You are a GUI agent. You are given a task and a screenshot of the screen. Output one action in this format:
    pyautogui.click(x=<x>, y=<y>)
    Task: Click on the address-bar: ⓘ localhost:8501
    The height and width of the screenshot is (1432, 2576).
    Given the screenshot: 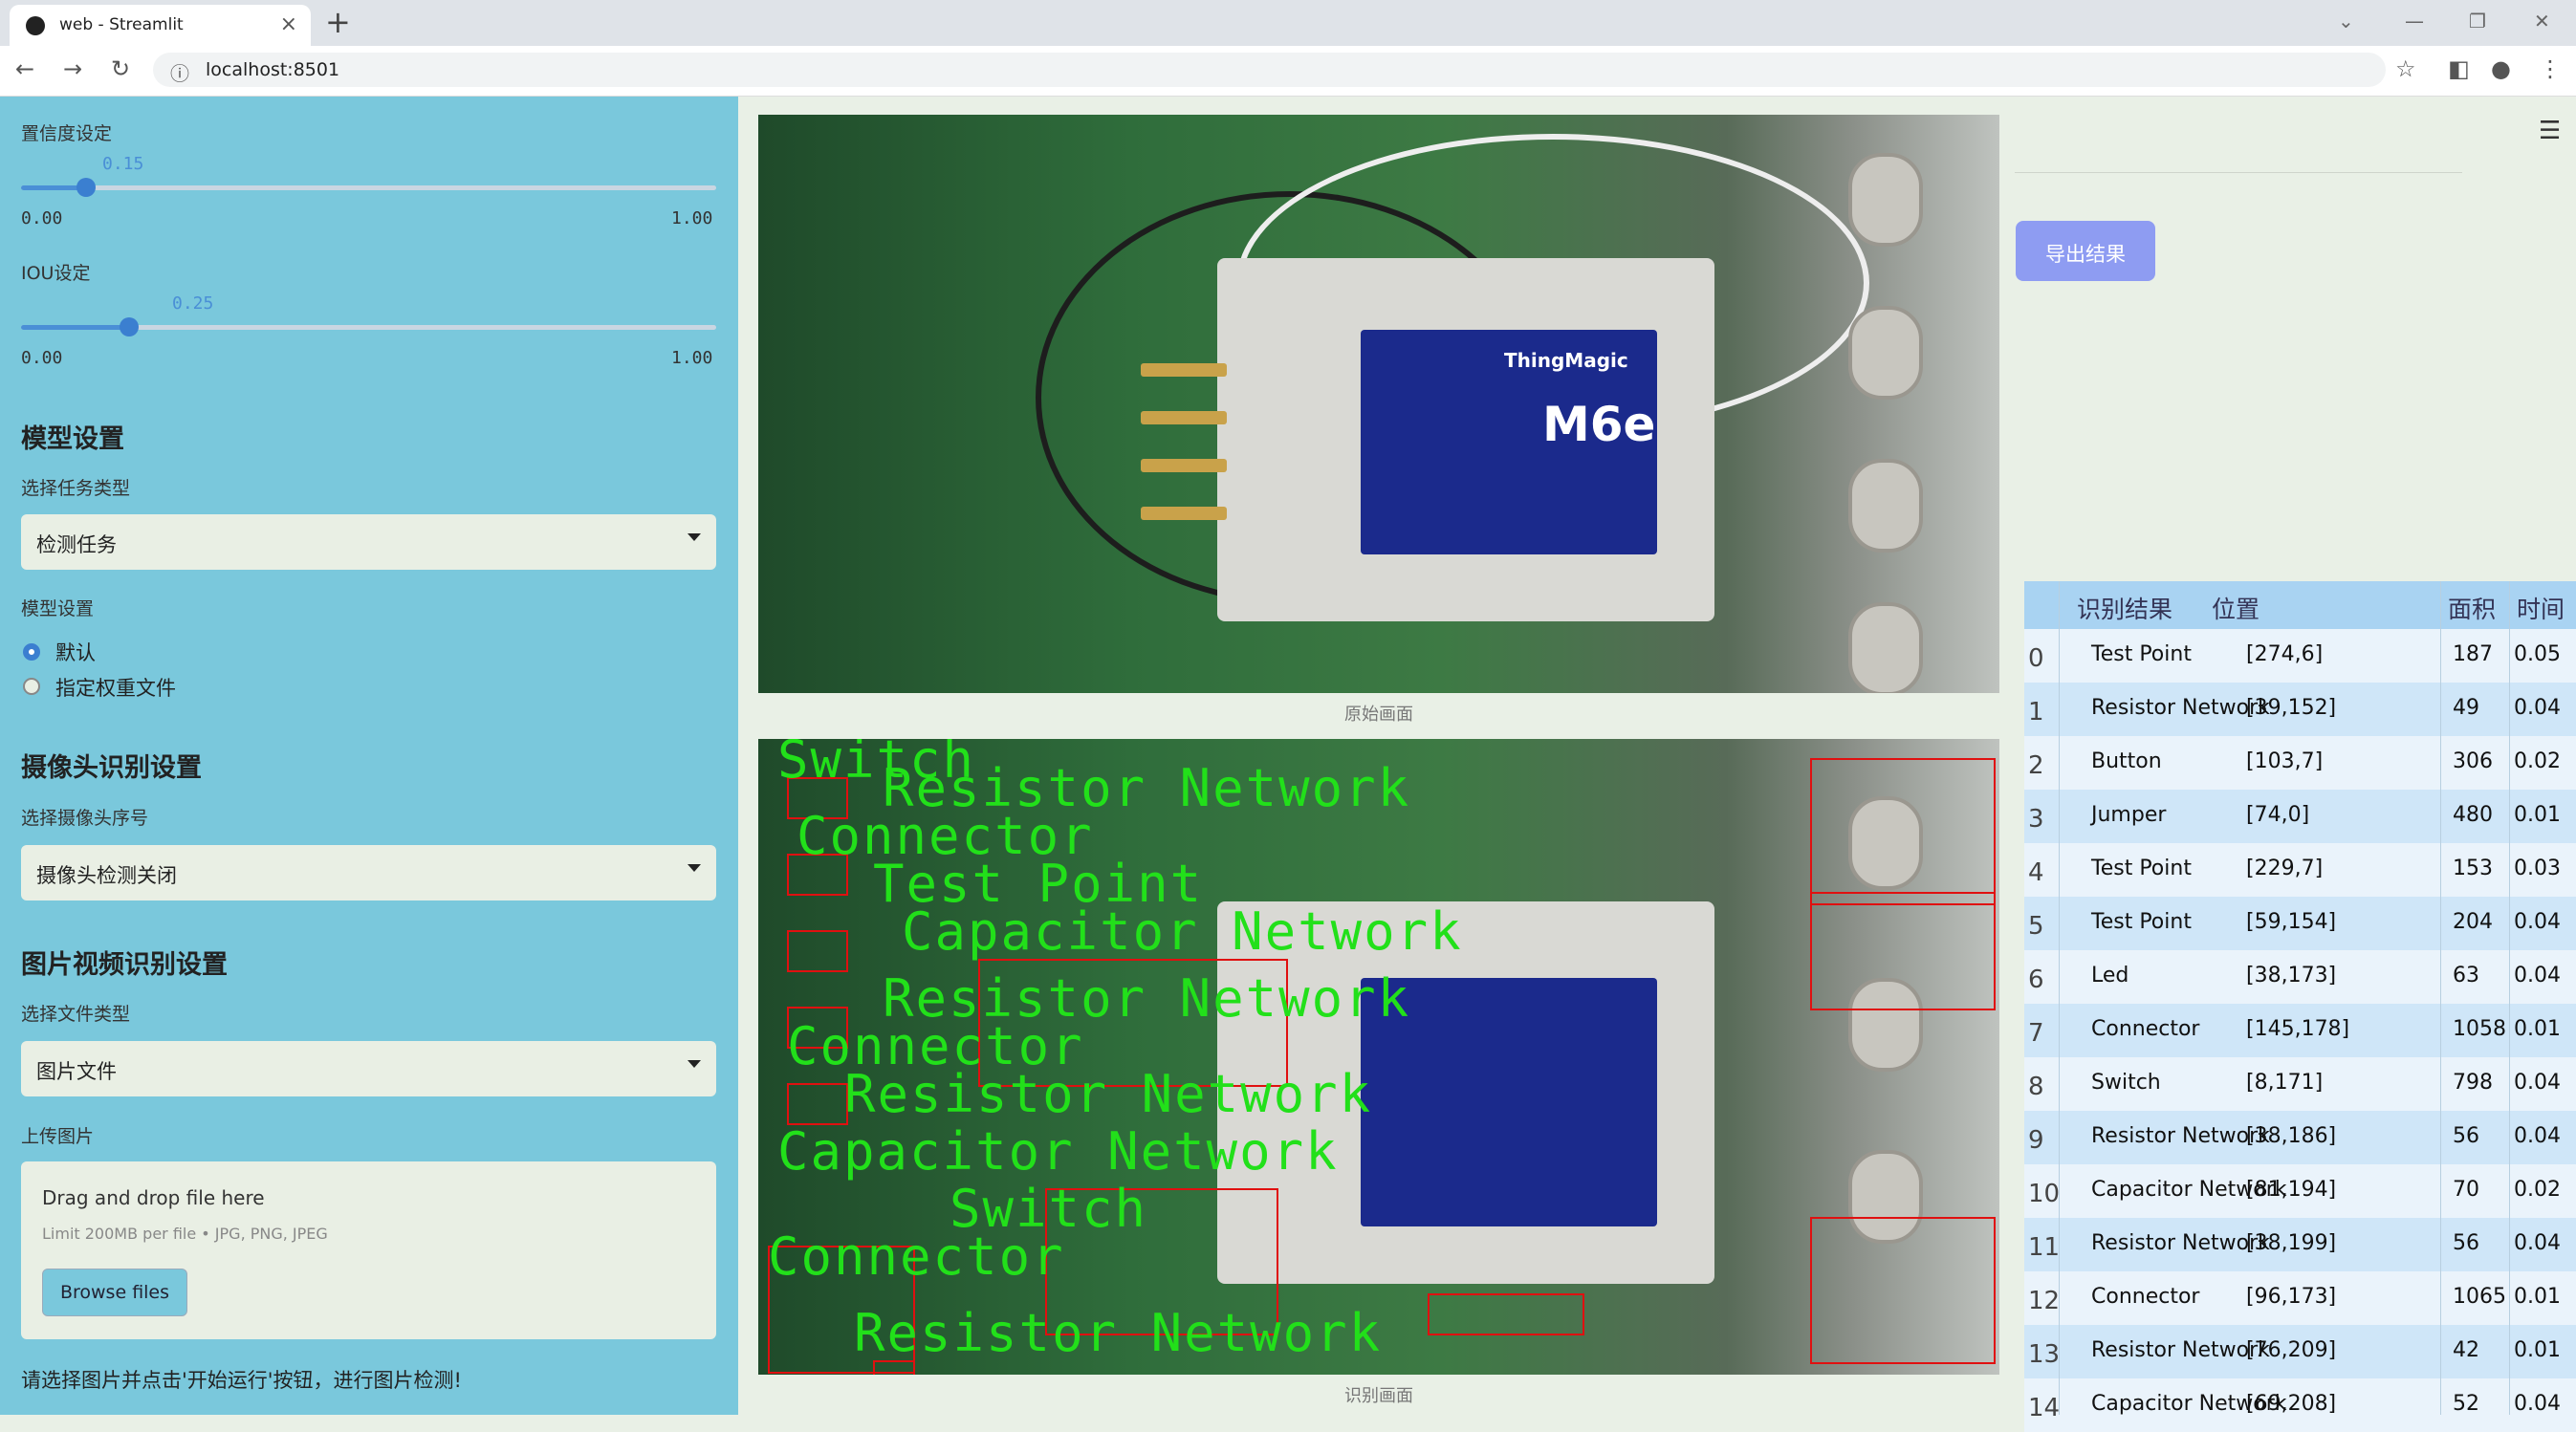 What is the action you would take?
    pyautogui.click(x=1269, y=70)
    